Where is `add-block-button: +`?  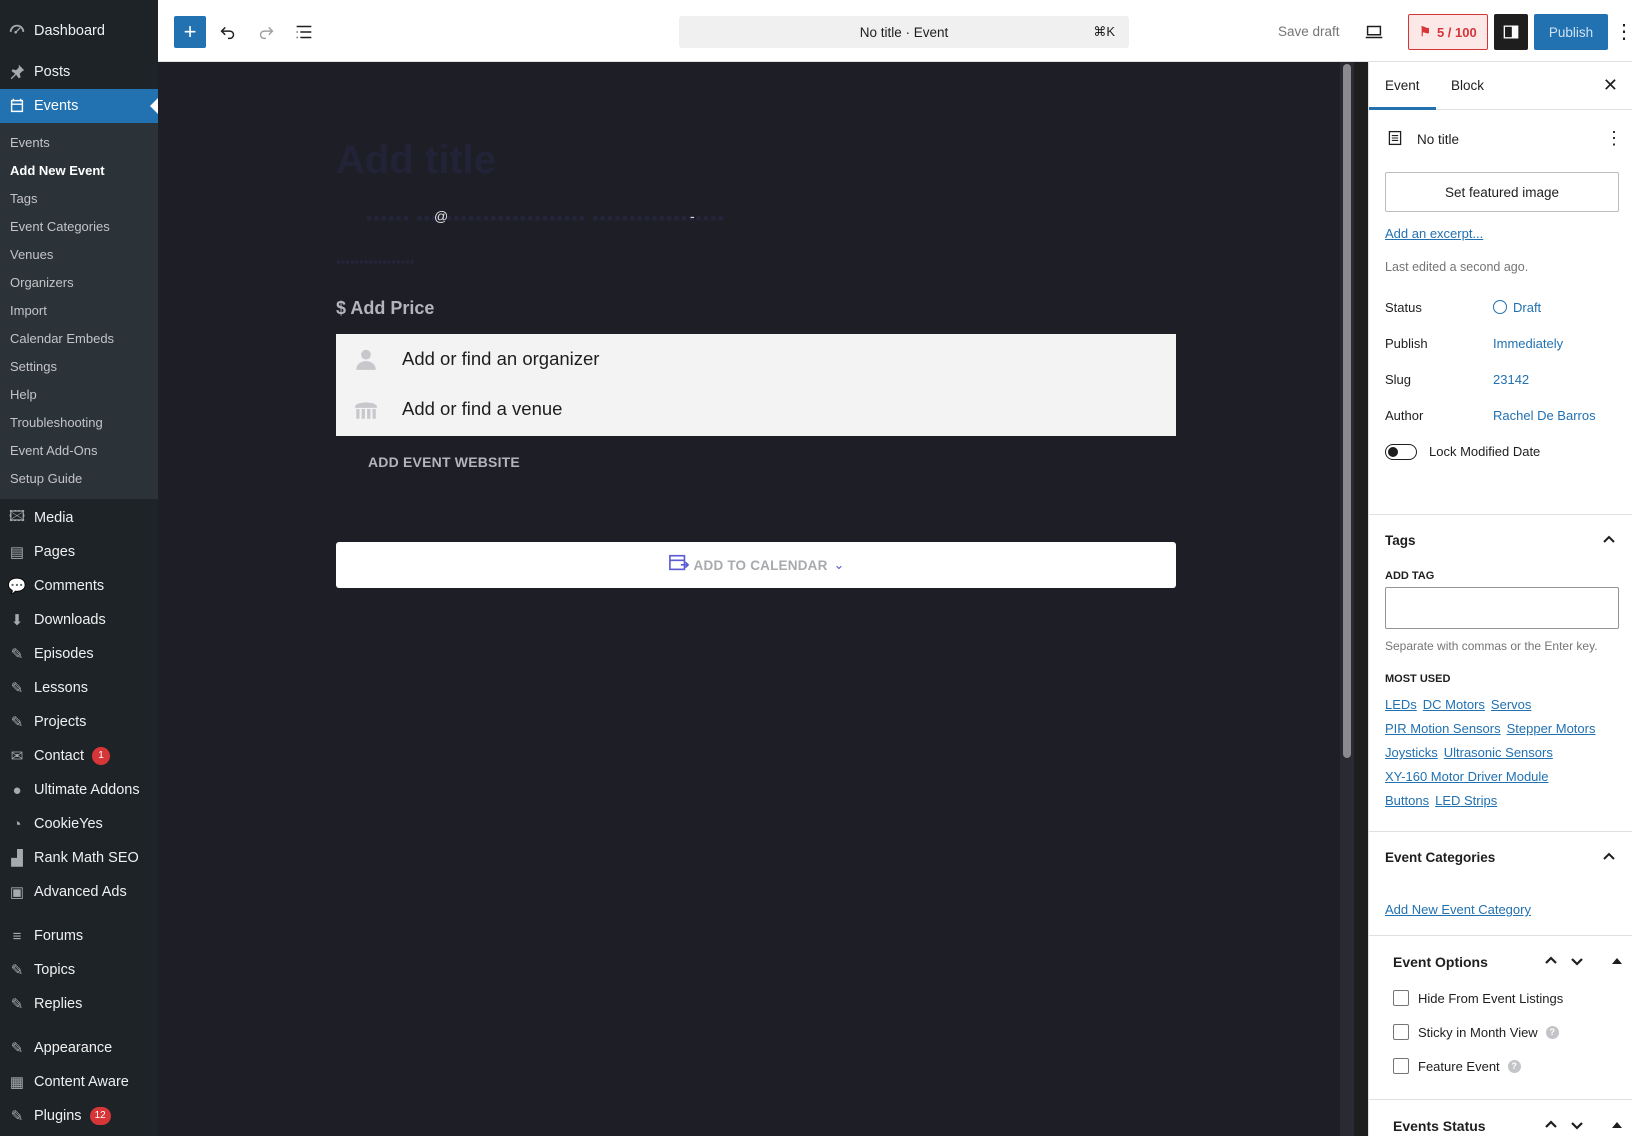
add-block-button: + is located at coordinates (190, 32).